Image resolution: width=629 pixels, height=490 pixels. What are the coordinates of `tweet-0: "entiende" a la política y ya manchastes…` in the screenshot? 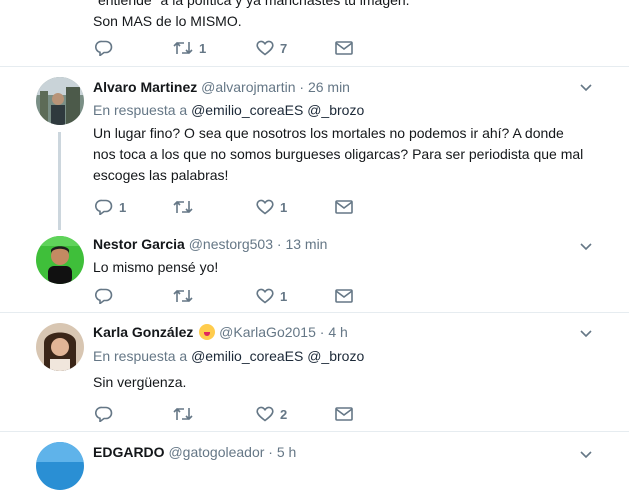 It's located at (314, 33).